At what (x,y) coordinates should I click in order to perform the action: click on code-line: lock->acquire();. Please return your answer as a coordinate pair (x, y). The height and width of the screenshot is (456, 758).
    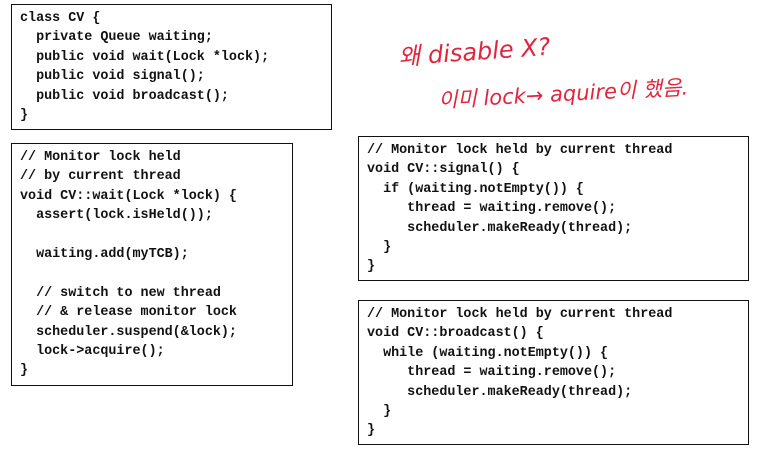
    Looking at the image, I should click on (92, 351).